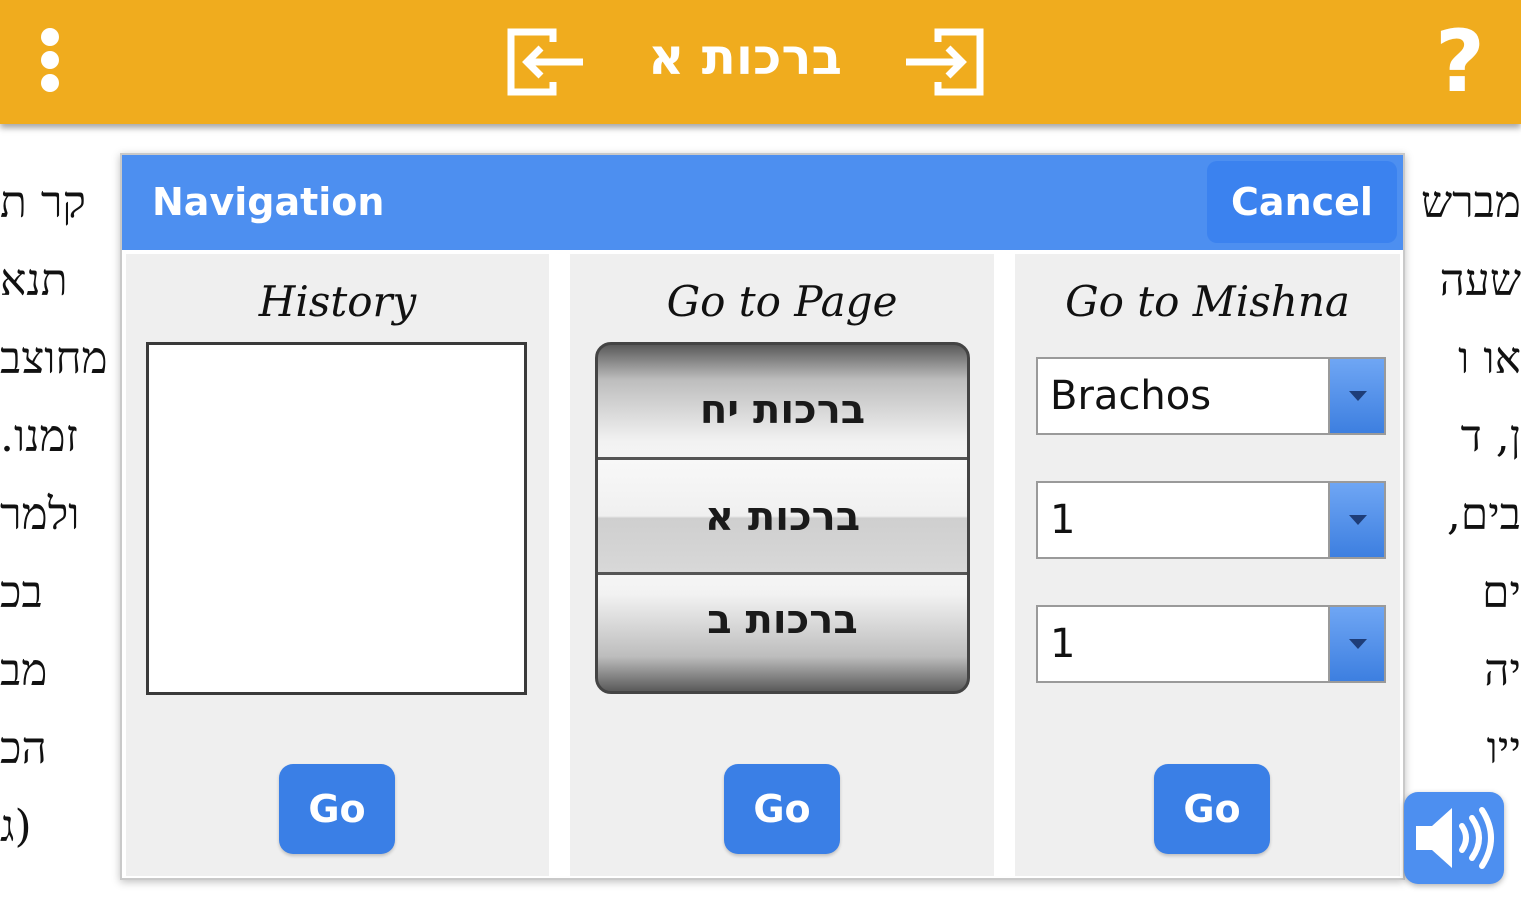 Image resolution: width=1521 pixels, height=900 pixels. I want to click on page-go-button: Go, so click(782, 809).